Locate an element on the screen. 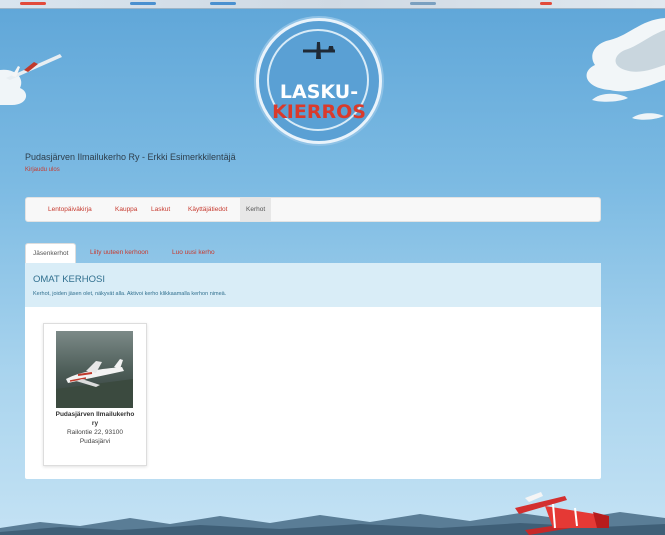 Image resolution: width=665 pixels, height=535 pixels. nav-item-shop: Kauppa is located at coordinates (126, 209).